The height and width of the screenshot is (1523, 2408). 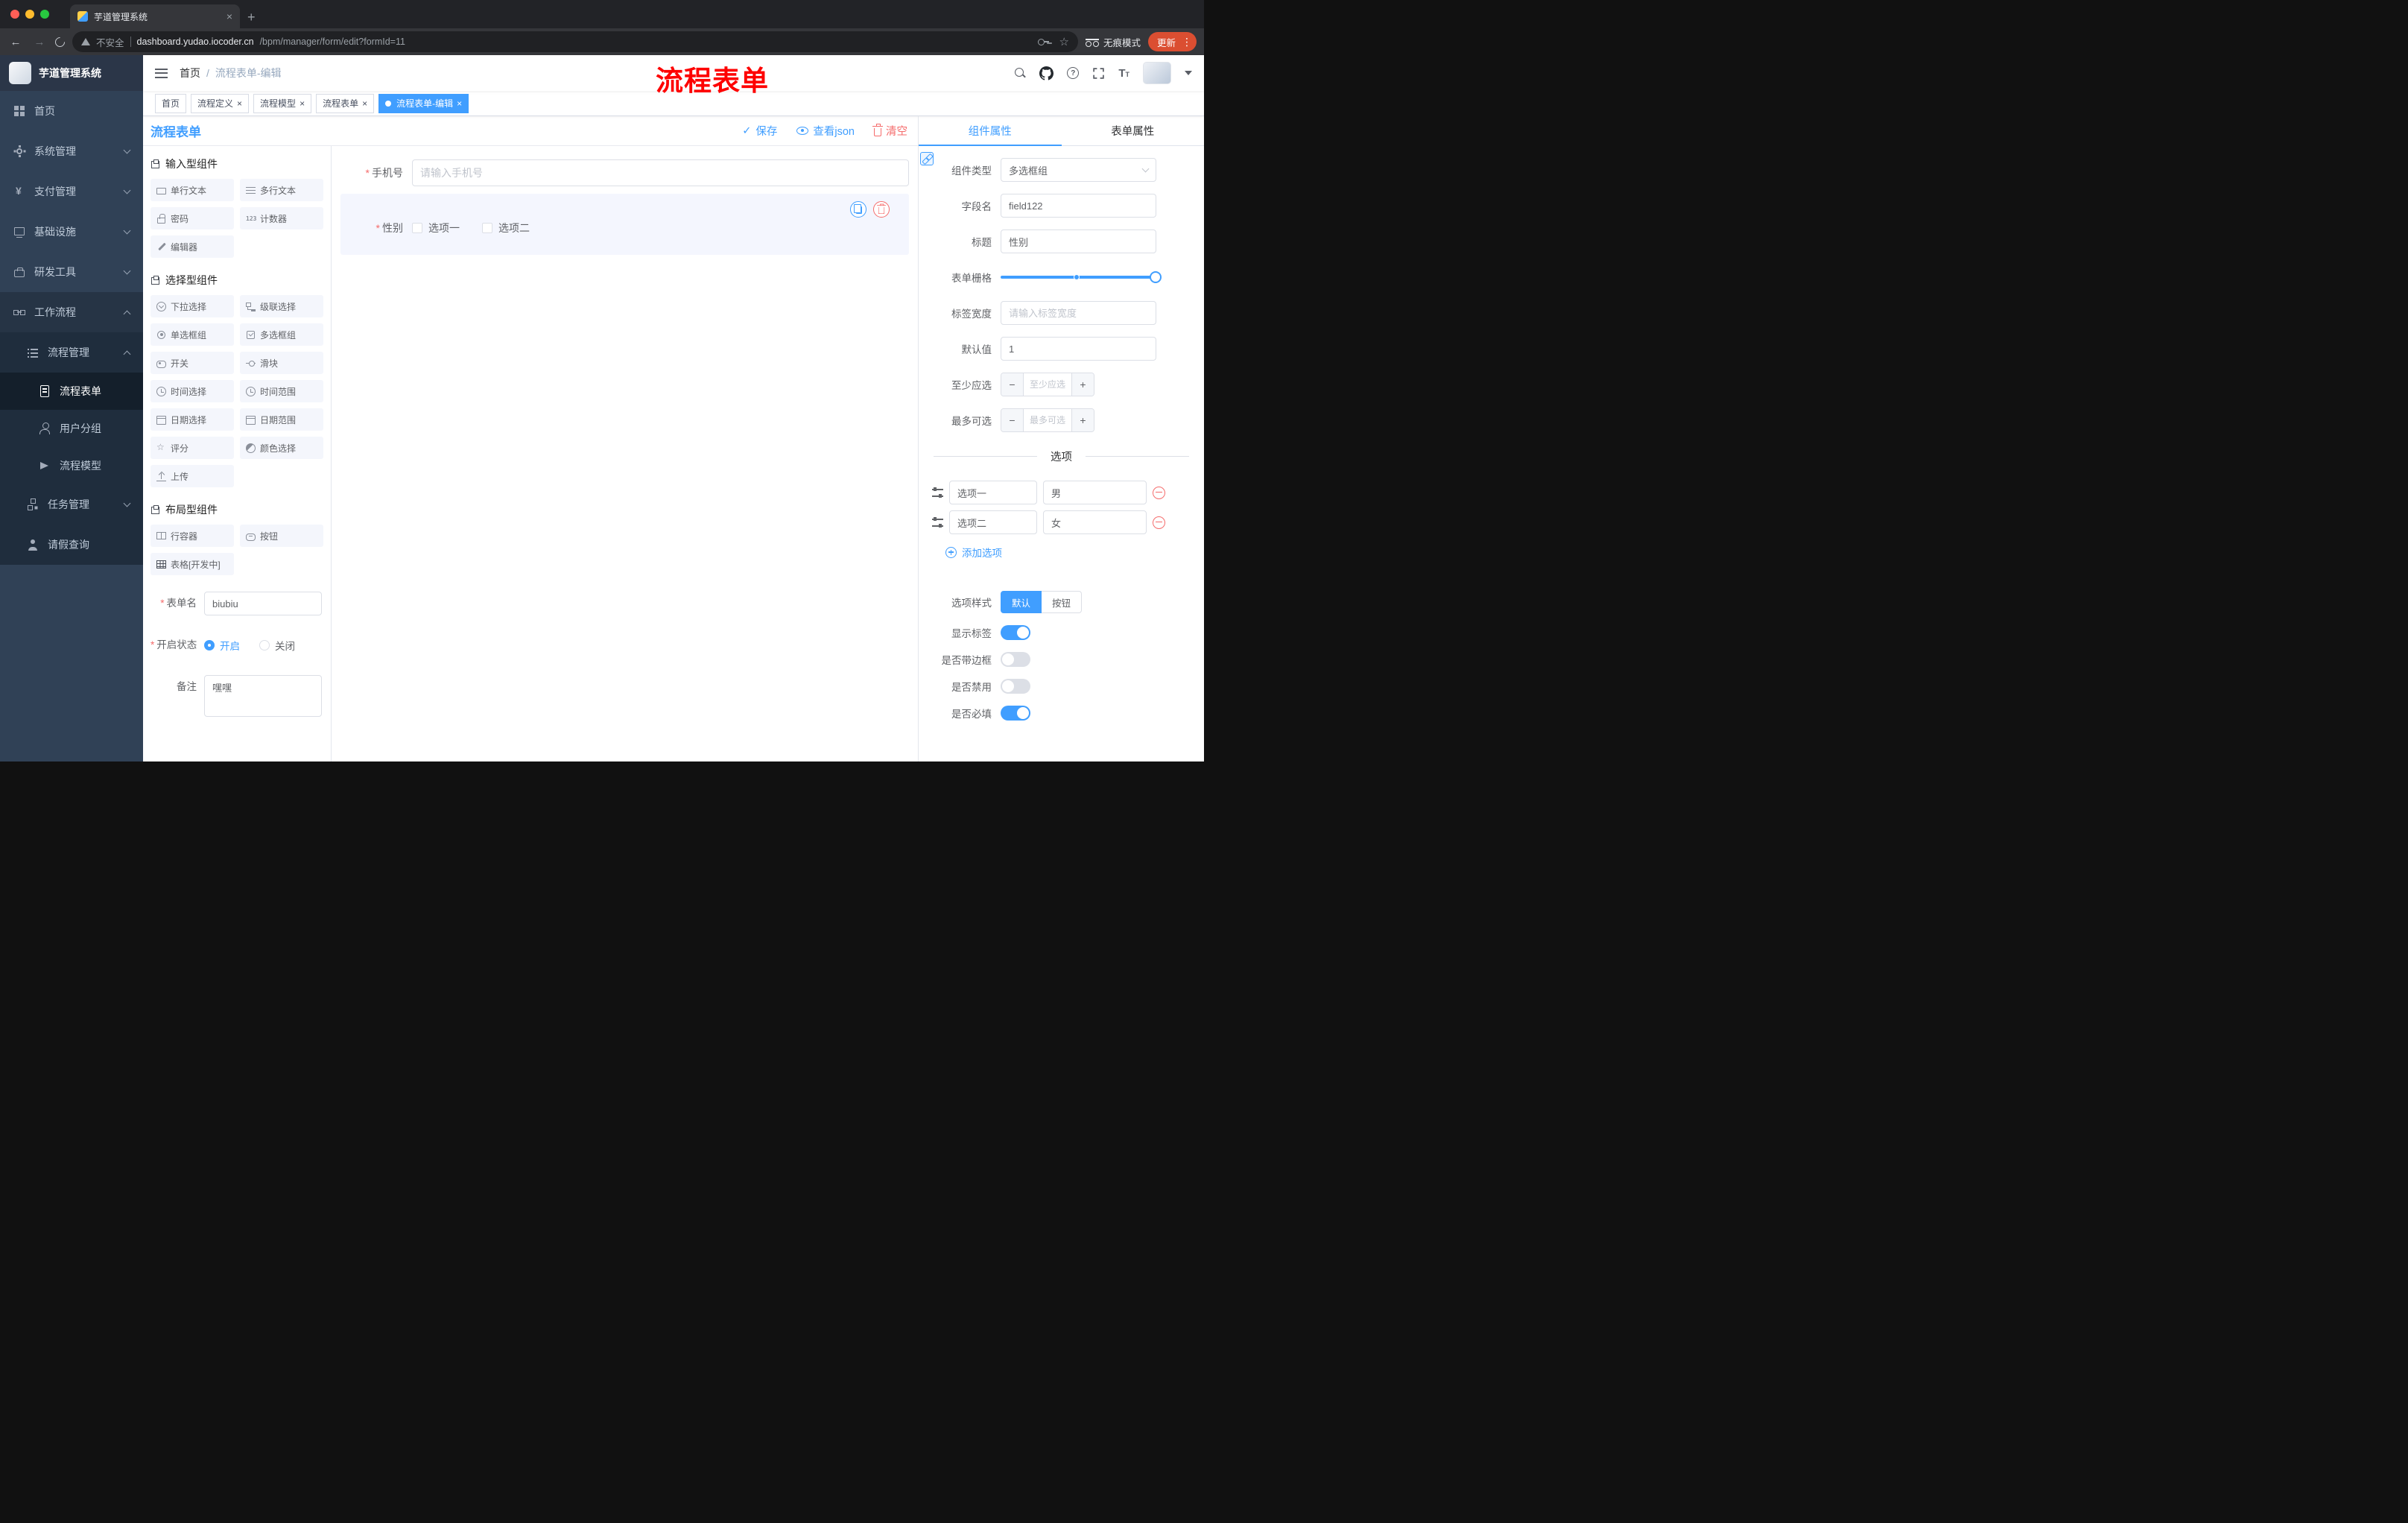 What do you see at coordinates (220, 103) in the screenshot?
I see `tag-process-definition: 流程定义` at bounding box center [220, 103].